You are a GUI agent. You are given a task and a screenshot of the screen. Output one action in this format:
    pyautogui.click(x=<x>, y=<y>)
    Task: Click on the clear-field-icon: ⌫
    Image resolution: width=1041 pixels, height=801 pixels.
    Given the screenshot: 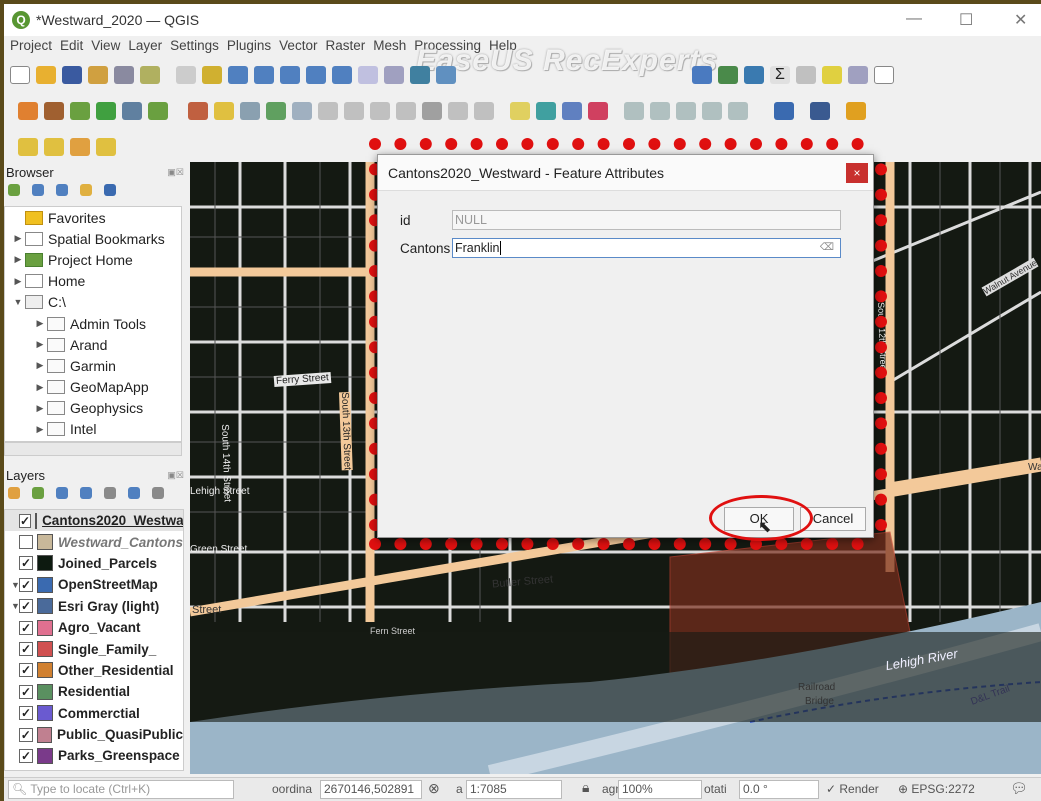 What is the action you would take?
    pyautogui.click(x=827, y=248)
    